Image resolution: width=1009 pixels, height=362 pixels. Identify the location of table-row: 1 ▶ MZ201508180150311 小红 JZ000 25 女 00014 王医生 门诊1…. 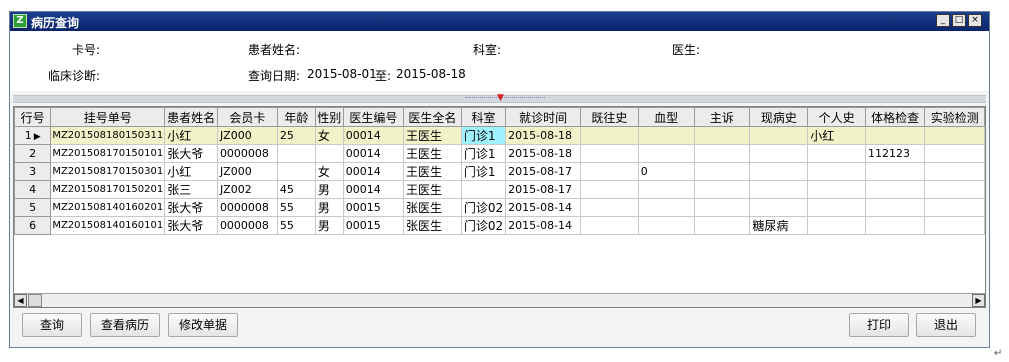
(499, 135).